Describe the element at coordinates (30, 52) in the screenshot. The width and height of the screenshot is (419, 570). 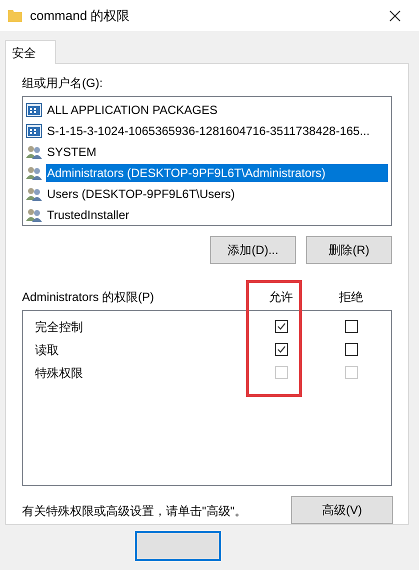
I see `tab: 安全` at that location.